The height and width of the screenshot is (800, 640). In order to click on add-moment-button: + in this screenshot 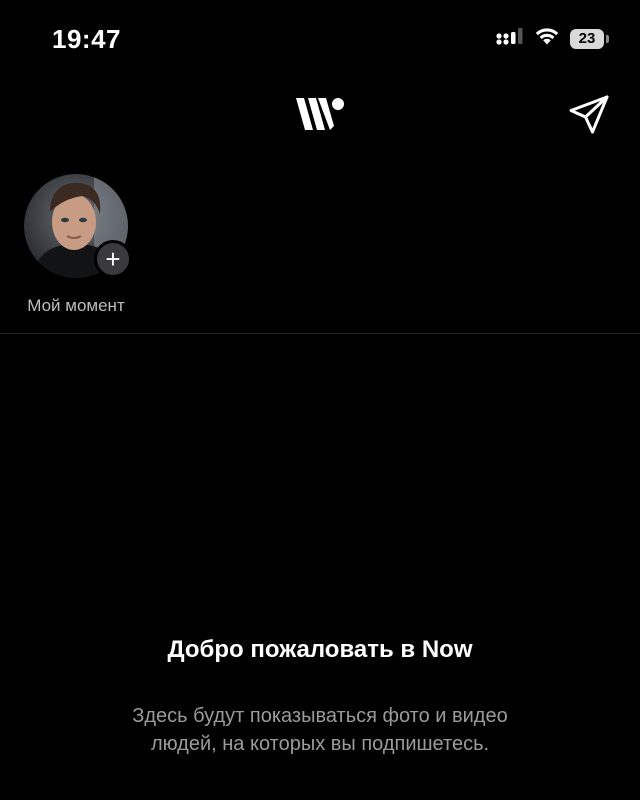, I will do `click(113, 259)`.